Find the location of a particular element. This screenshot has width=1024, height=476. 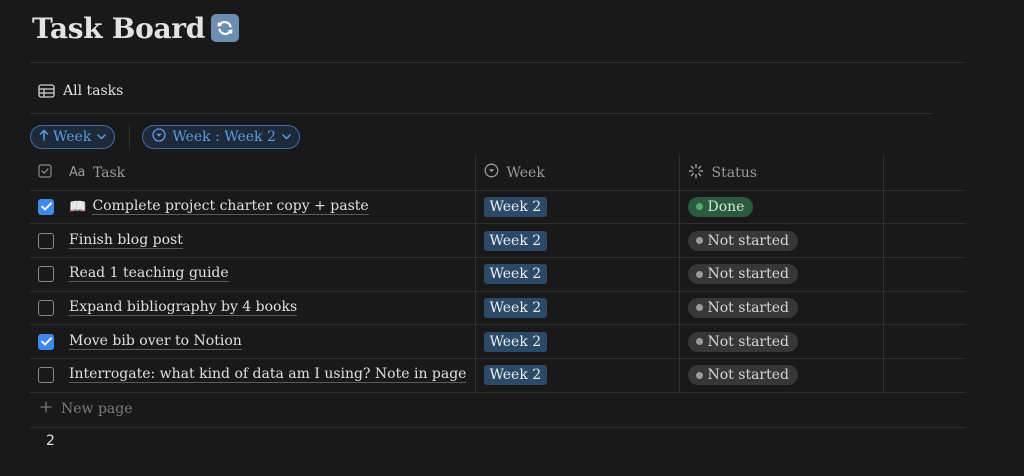

task-title: Expand bibliography by 4 books is located at coordinates (183, 307).